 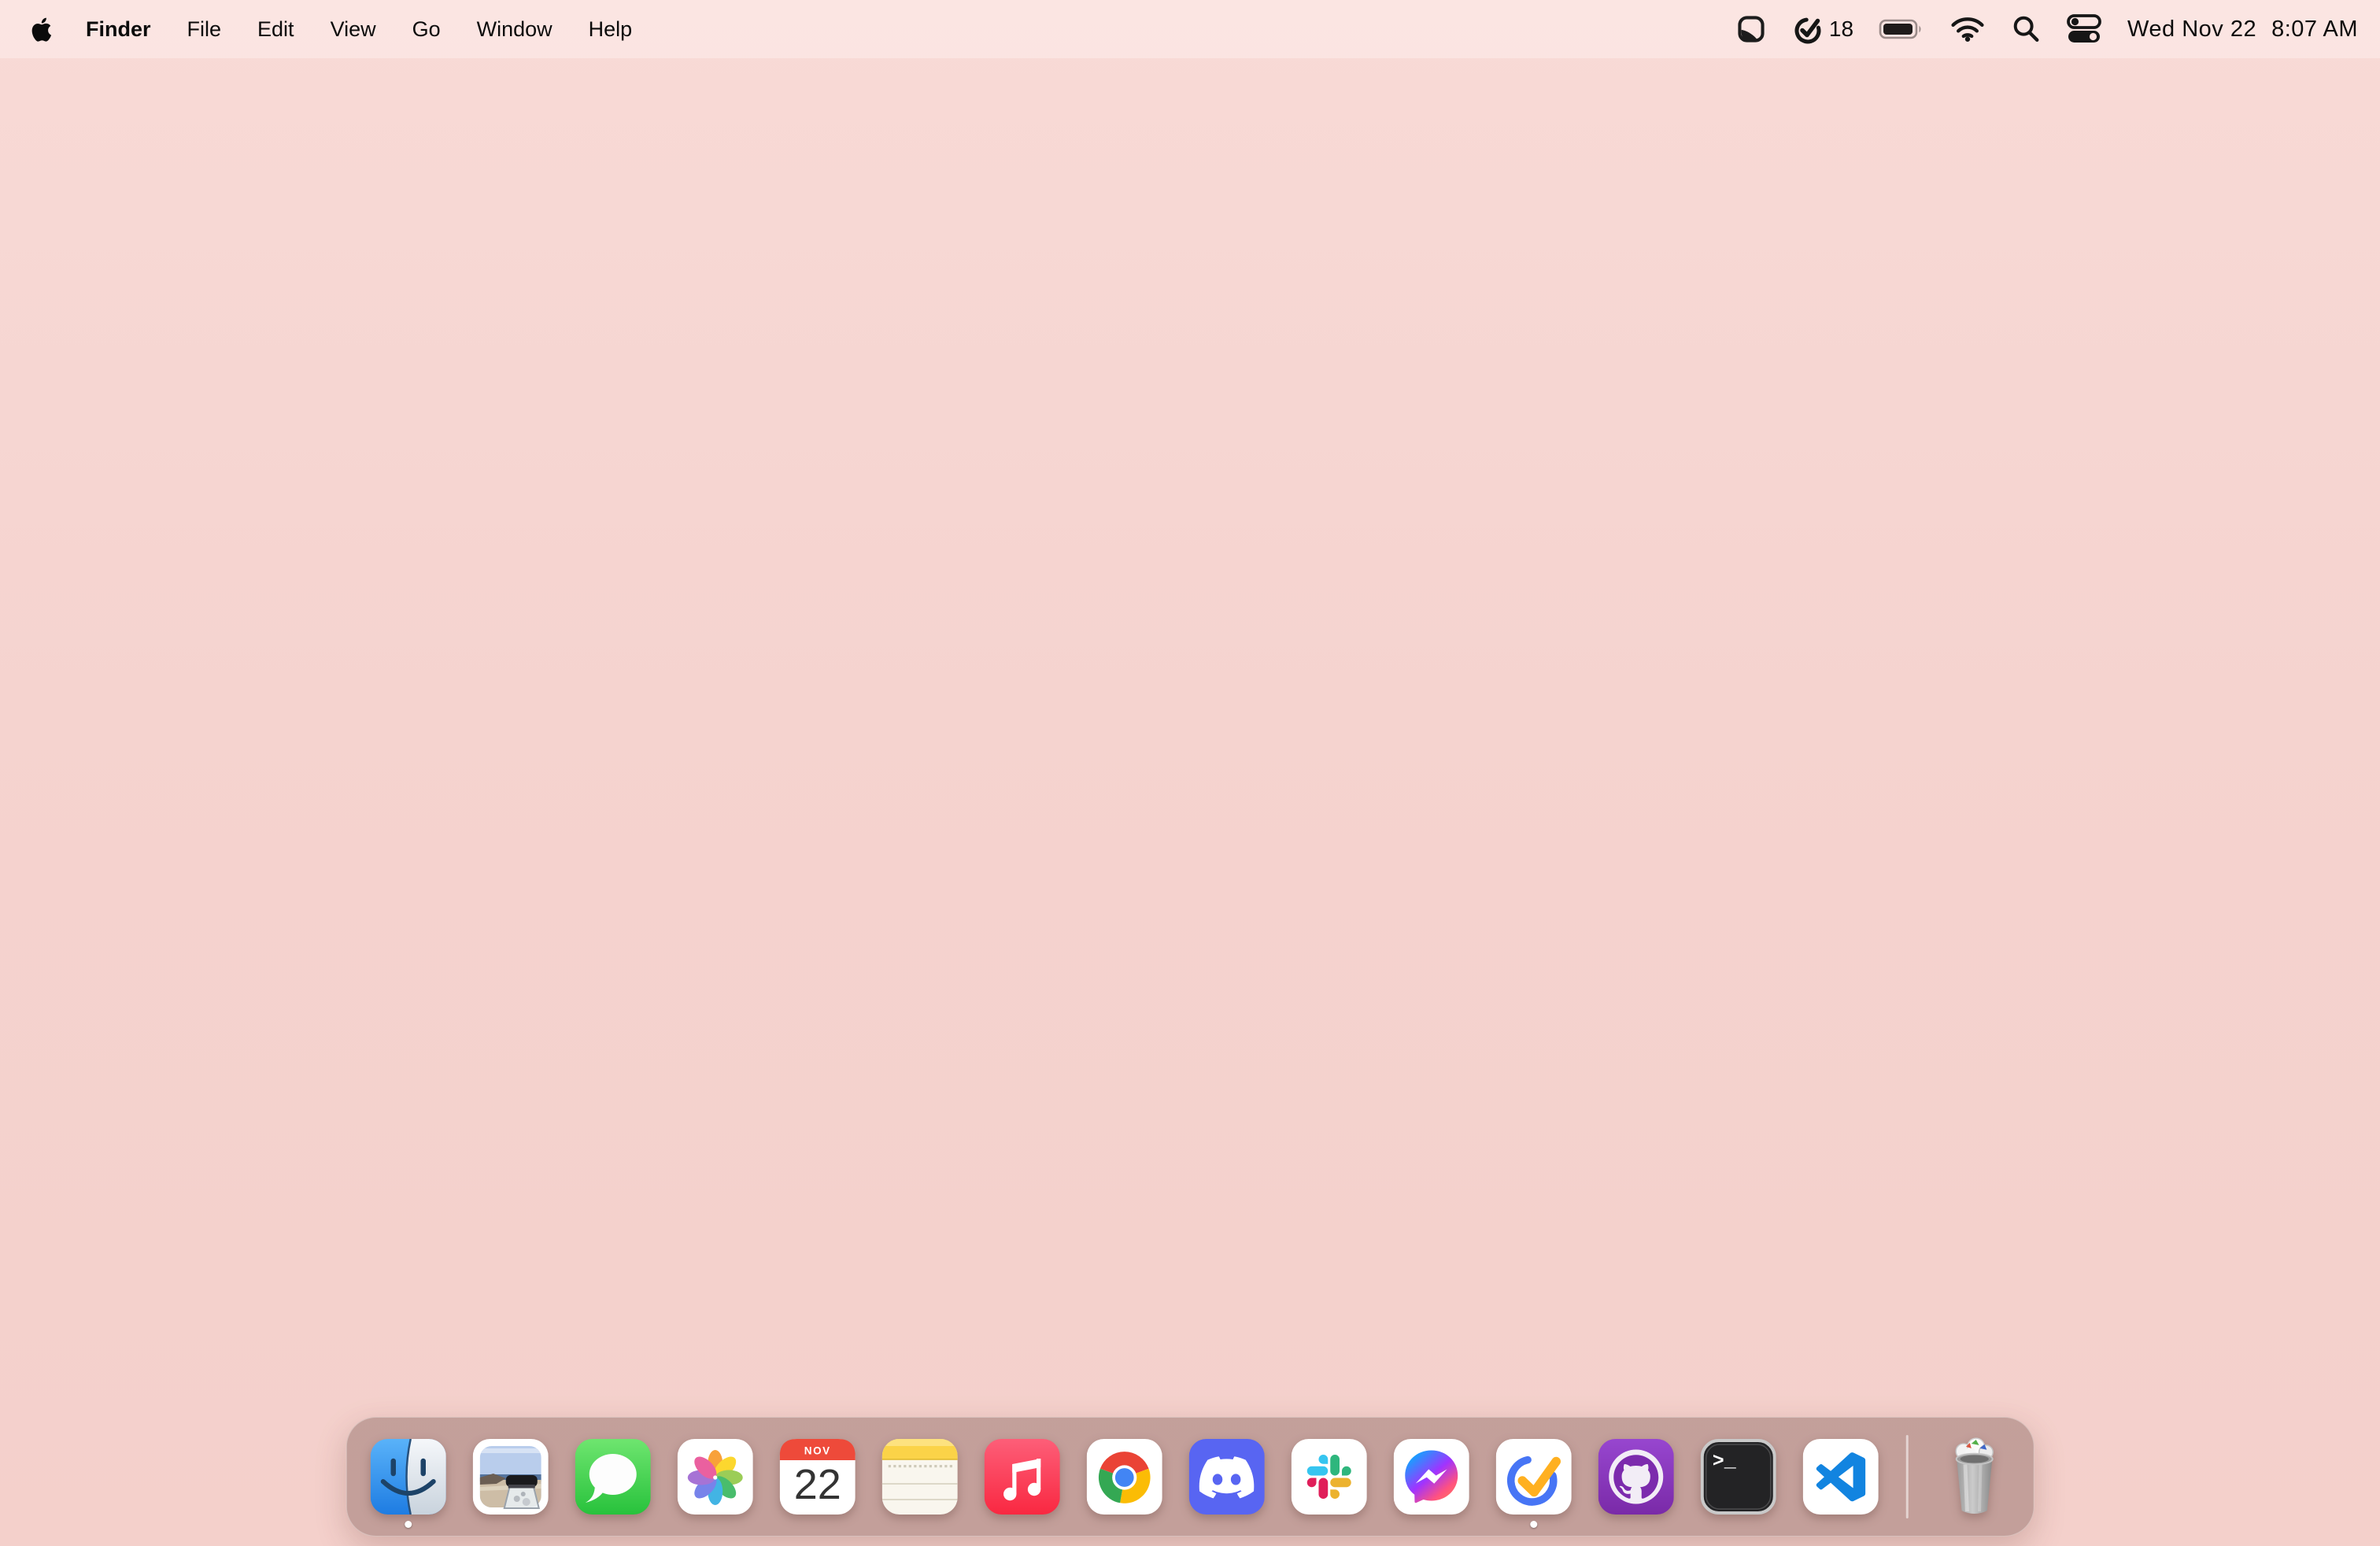 I want to click on menu-bar-status: 18 Wed Nov 22 8:07 AM, so click(x=2043, y=29).